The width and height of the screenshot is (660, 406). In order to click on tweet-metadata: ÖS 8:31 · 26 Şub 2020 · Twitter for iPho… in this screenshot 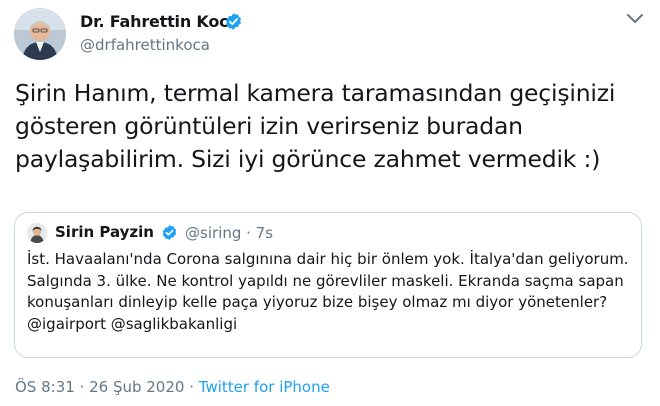, I will do `click(172, 387)`.